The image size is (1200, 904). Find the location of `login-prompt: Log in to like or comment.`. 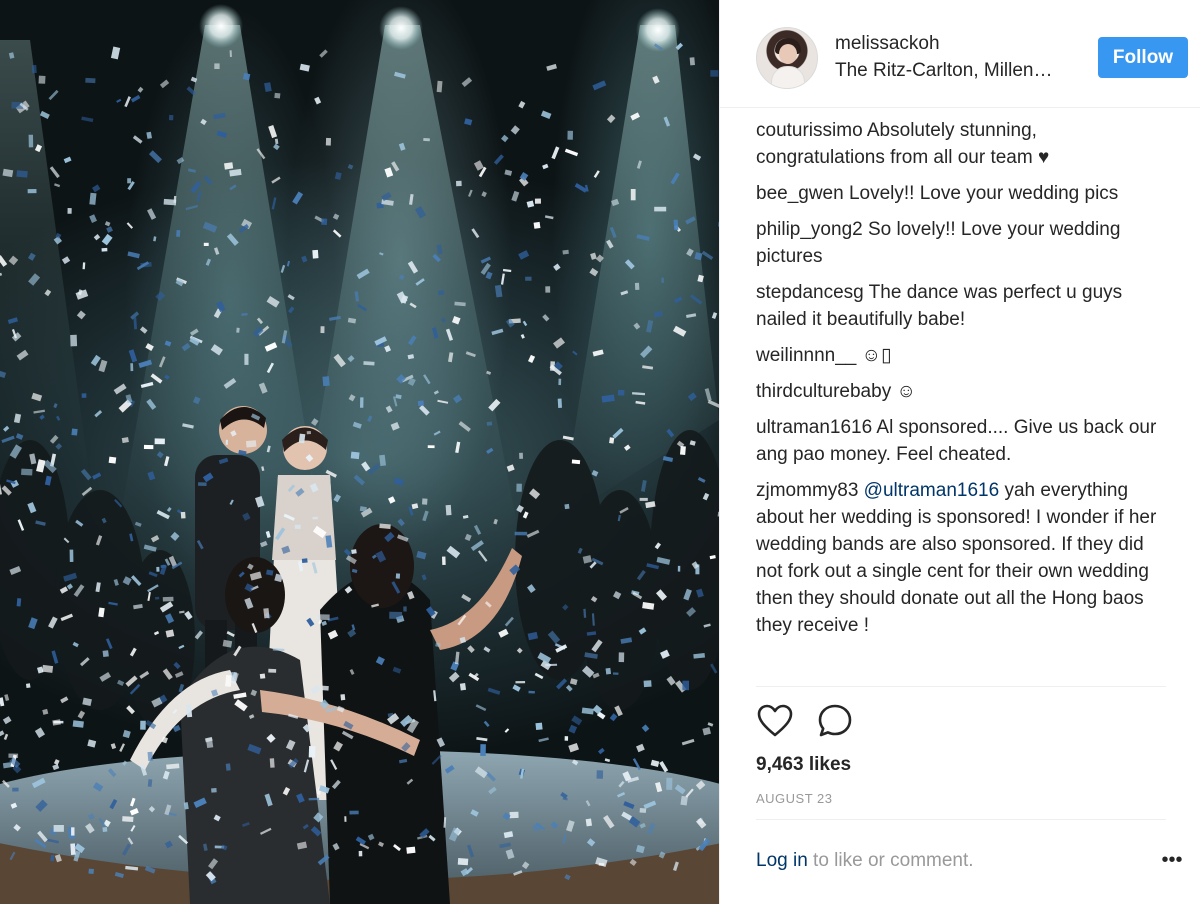

login-prompt: Log in to like or comment. is located at coordinates (865, 861).